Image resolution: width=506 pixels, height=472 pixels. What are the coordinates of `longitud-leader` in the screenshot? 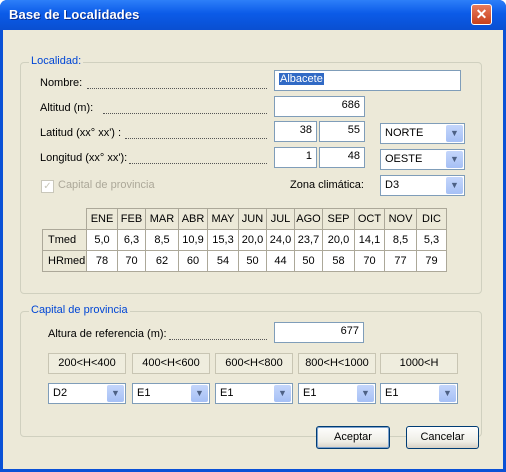 It's located at (198, 163).